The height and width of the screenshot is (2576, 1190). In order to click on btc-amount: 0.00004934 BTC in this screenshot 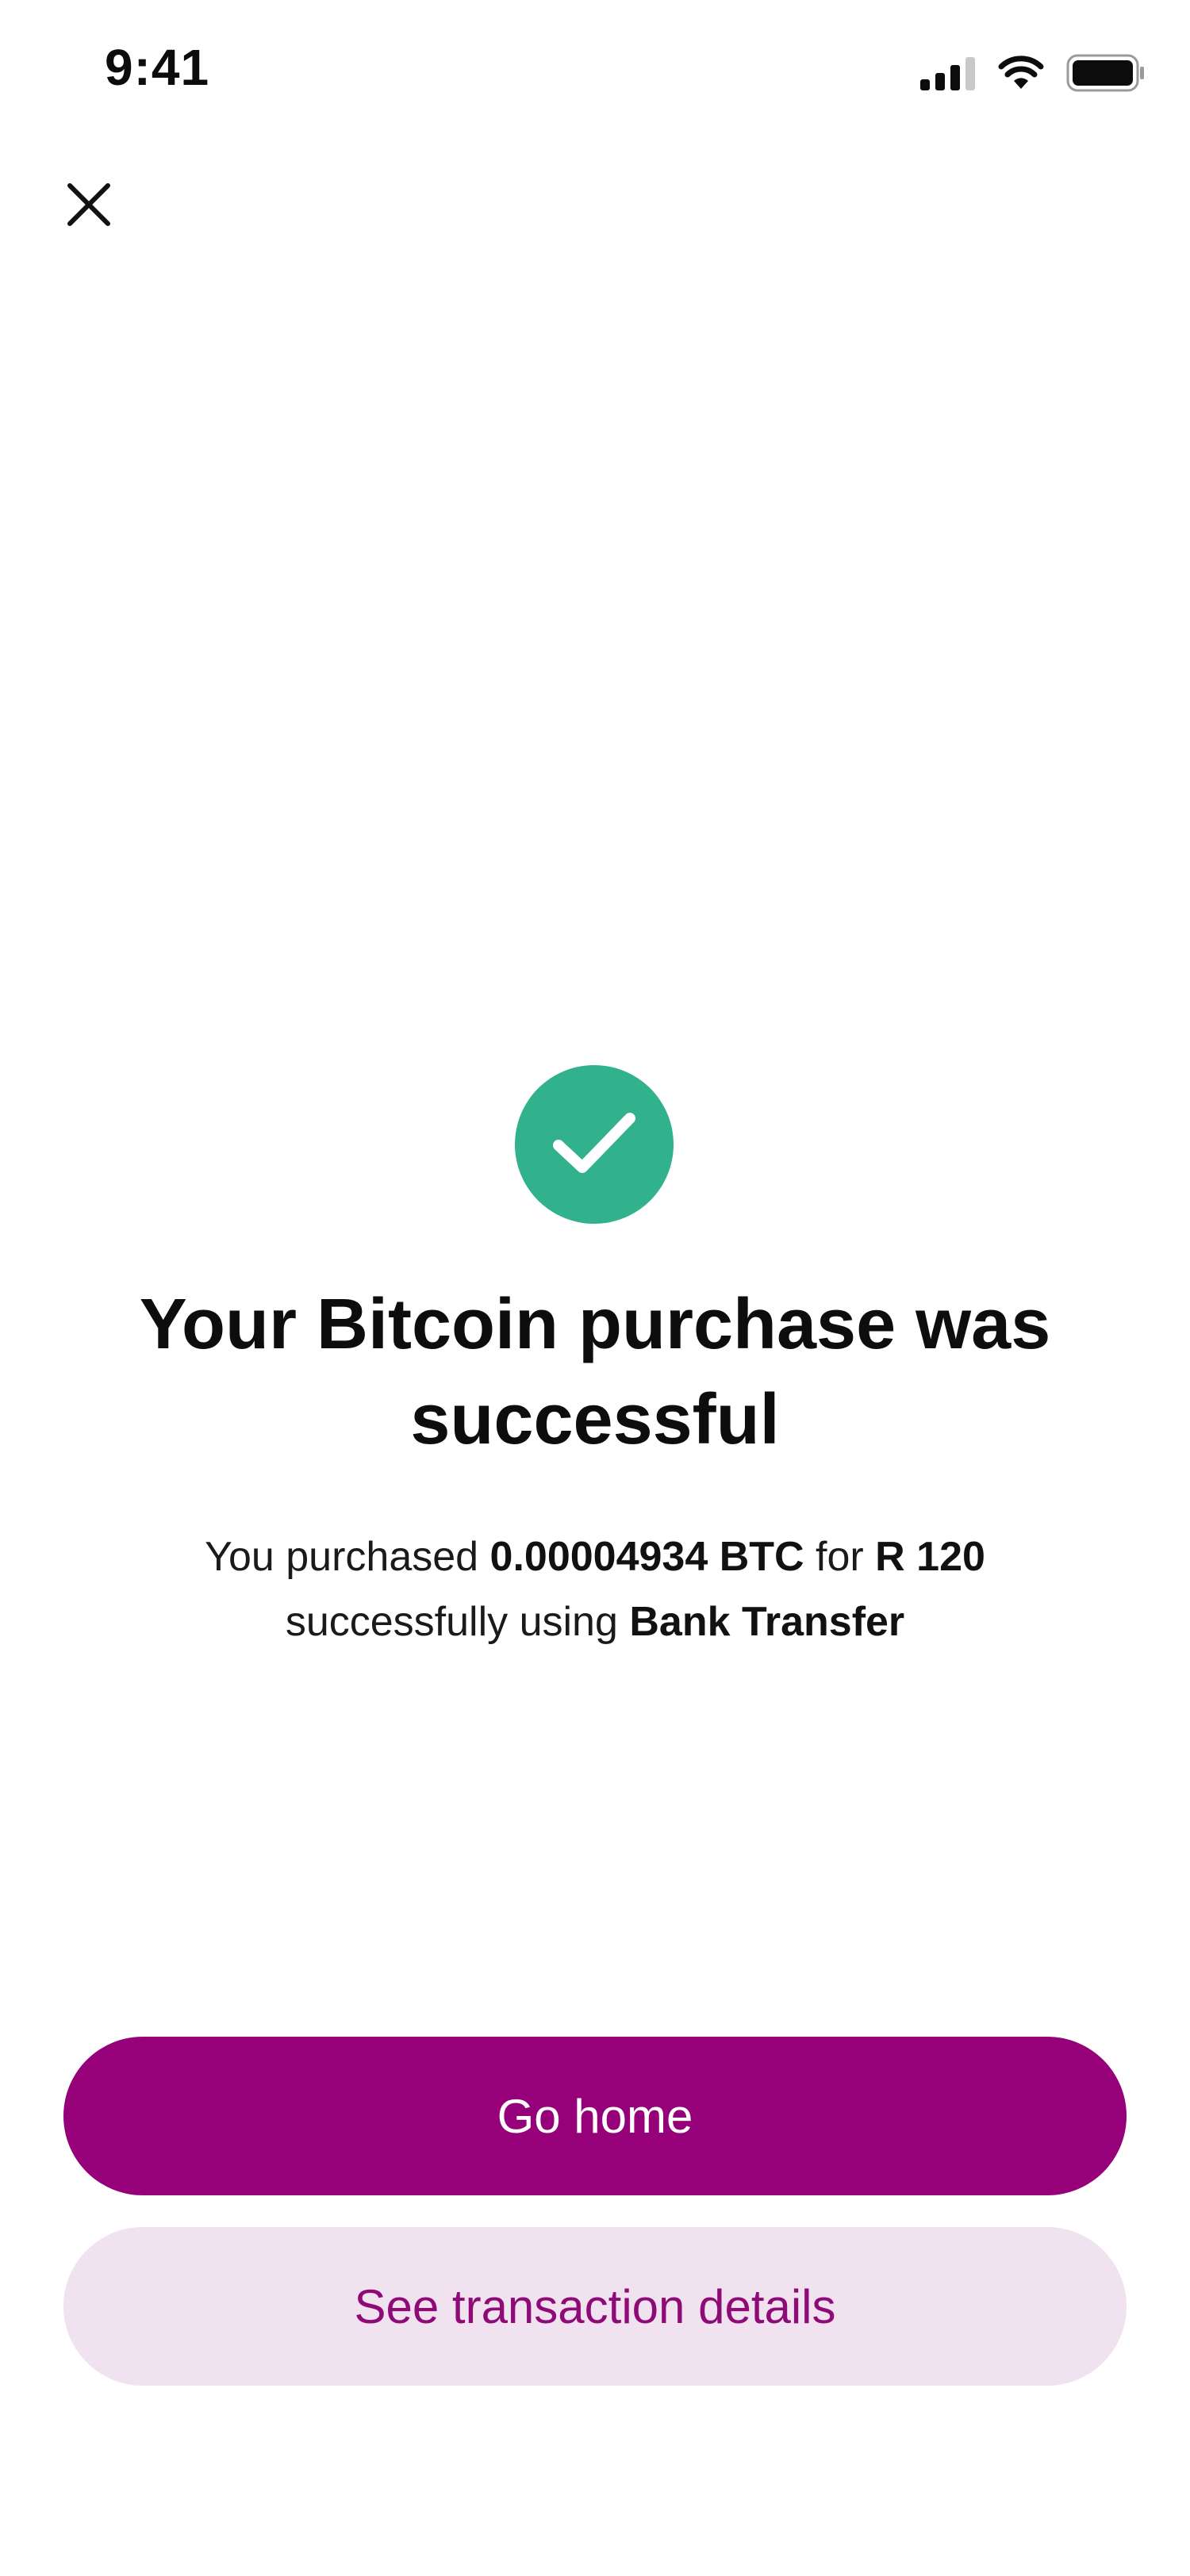, I will do `click(646, 1557)`.